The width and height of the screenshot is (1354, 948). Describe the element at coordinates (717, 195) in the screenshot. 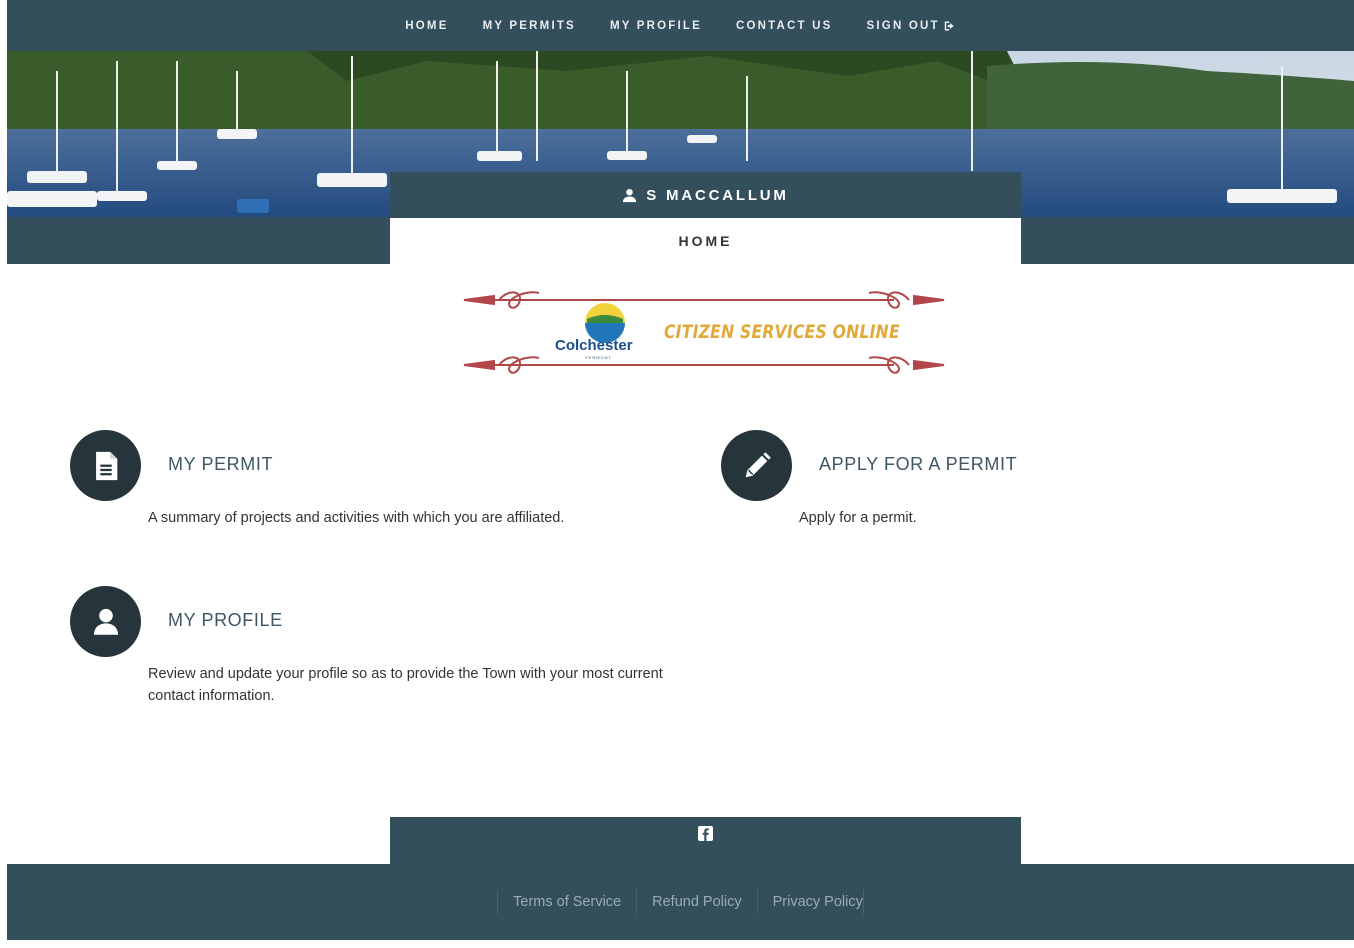

I see `user-name: S MACCALLUM` at that location.